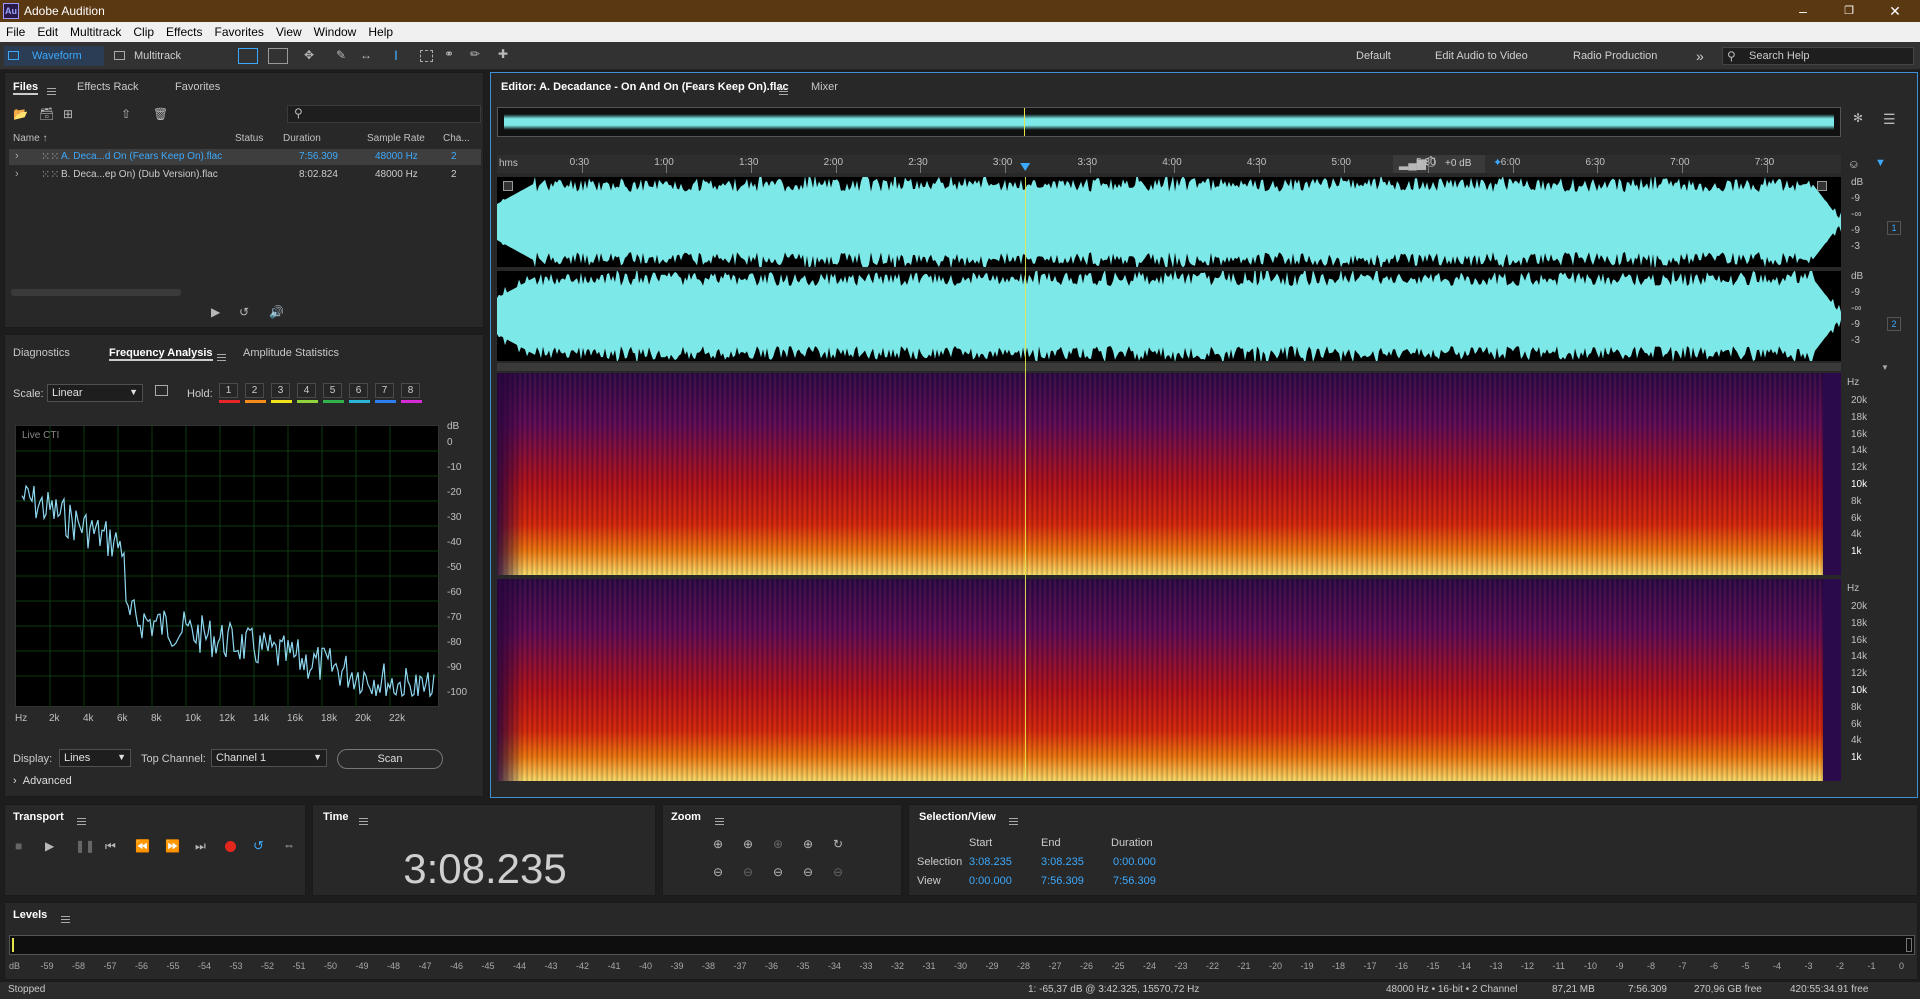 Image resolution: width=1920 pixels, height=999 pixels. Describe the element at coordinates (1894, 228) in the screenshot. I see `channel-1-toggle: 1` at that location.